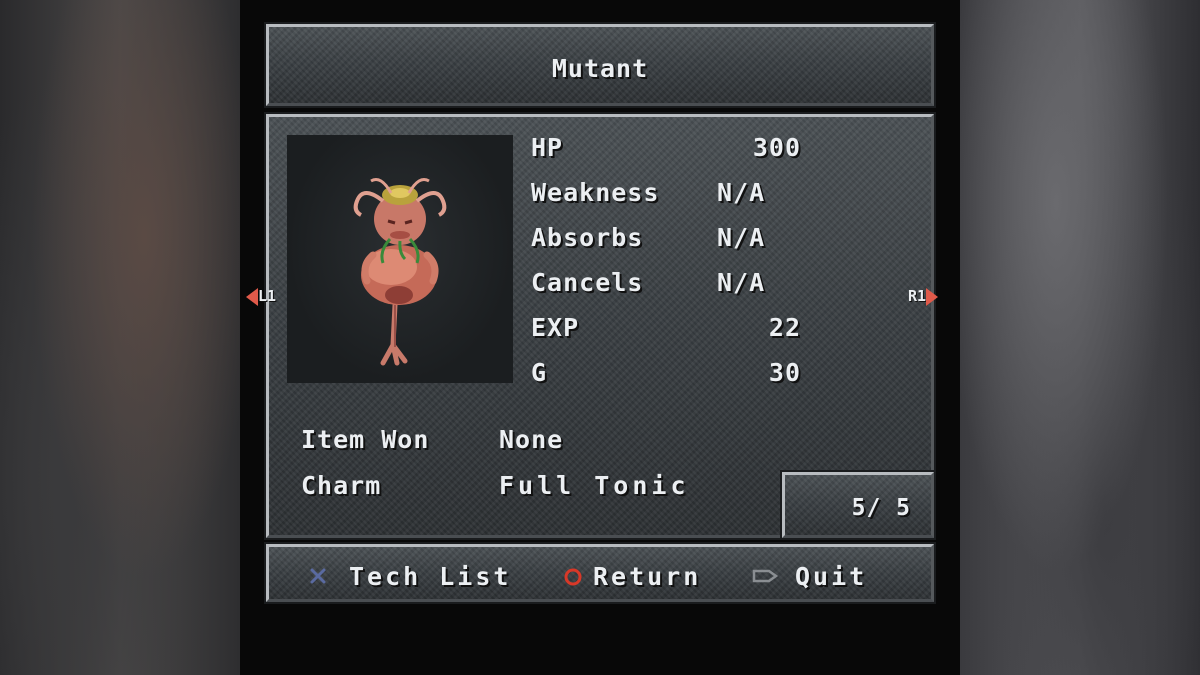 This screenshot has height=675, width=1200. Describe the element at coordinates (430, 576) in the screenshot. I see `tech-list-button: Tech List` at that location.